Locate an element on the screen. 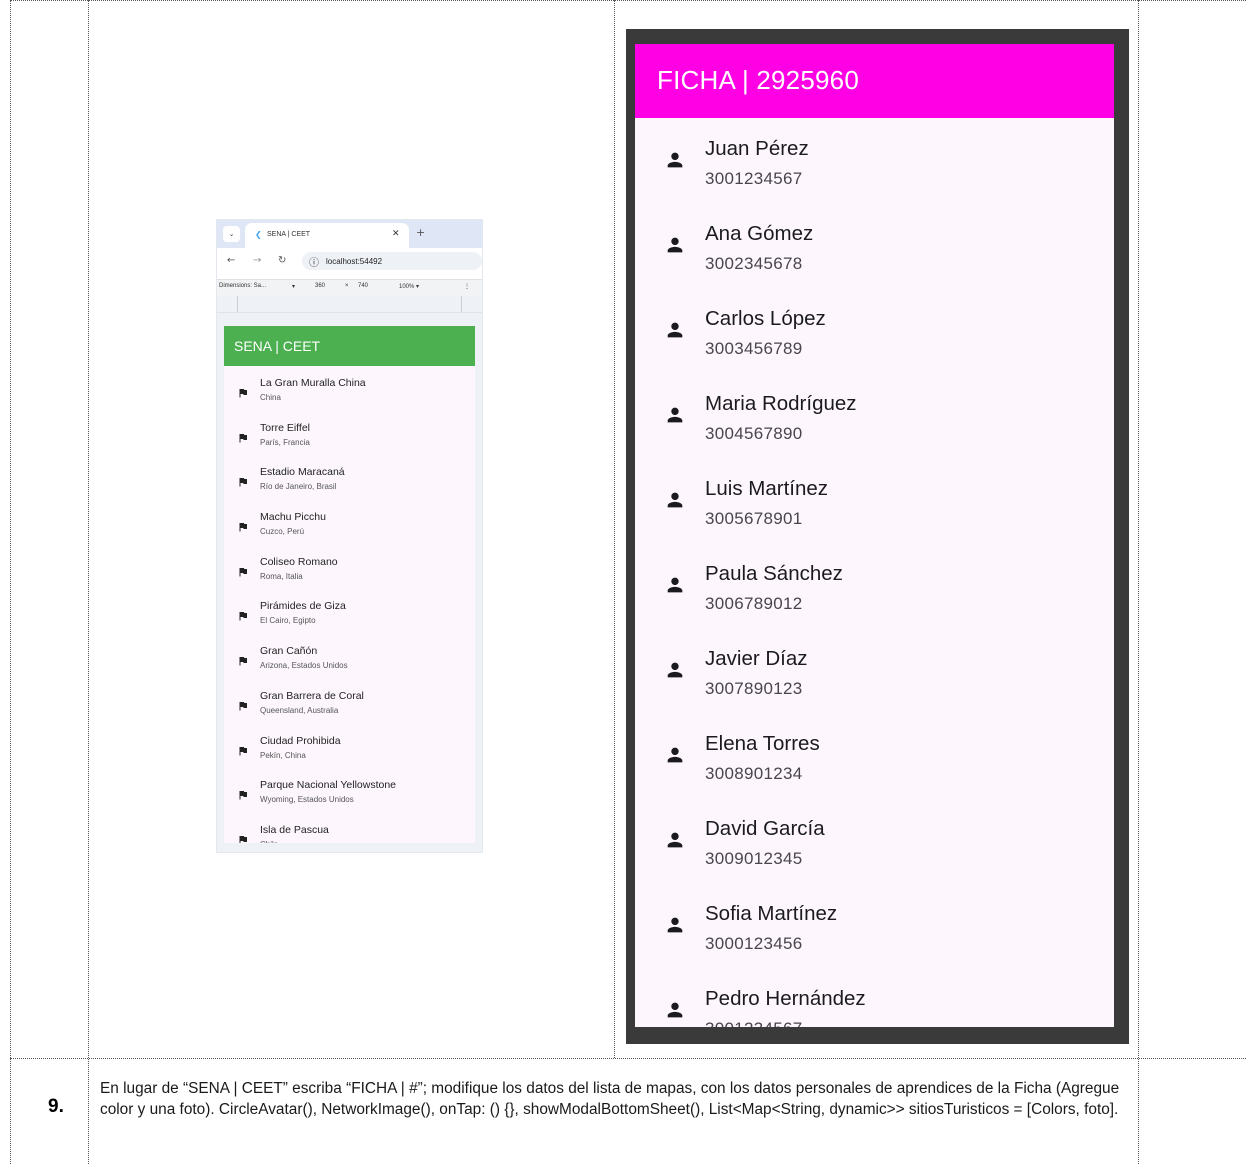 The image size is (1246, 1164). browser-tab-bar: ⌄ ❮ SENA | CEET ✕ + is located at coordinates (349, 234).